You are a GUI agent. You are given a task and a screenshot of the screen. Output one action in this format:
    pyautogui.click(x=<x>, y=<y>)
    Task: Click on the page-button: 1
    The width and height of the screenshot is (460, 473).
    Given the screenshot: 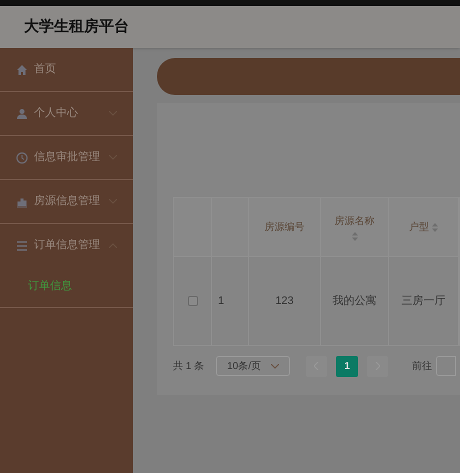 What is the action you would take?
    pyautogui.click(x=347, y=366)
    